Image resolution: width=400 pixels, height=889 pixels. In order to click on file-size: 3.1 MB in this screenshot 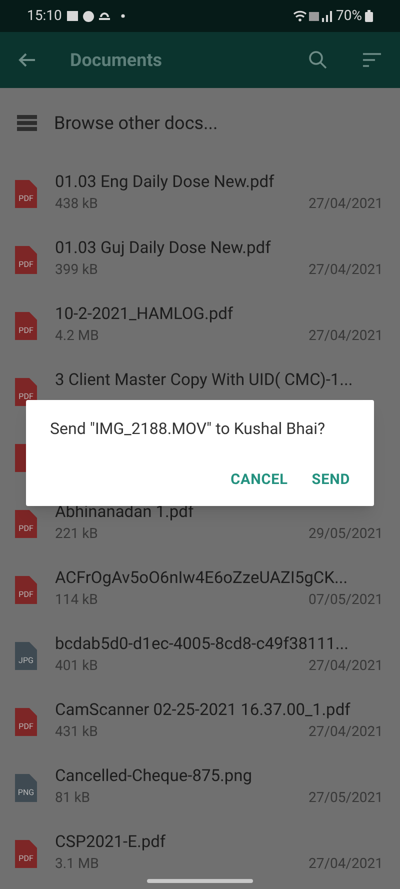, I will do `click(77, 864)`.